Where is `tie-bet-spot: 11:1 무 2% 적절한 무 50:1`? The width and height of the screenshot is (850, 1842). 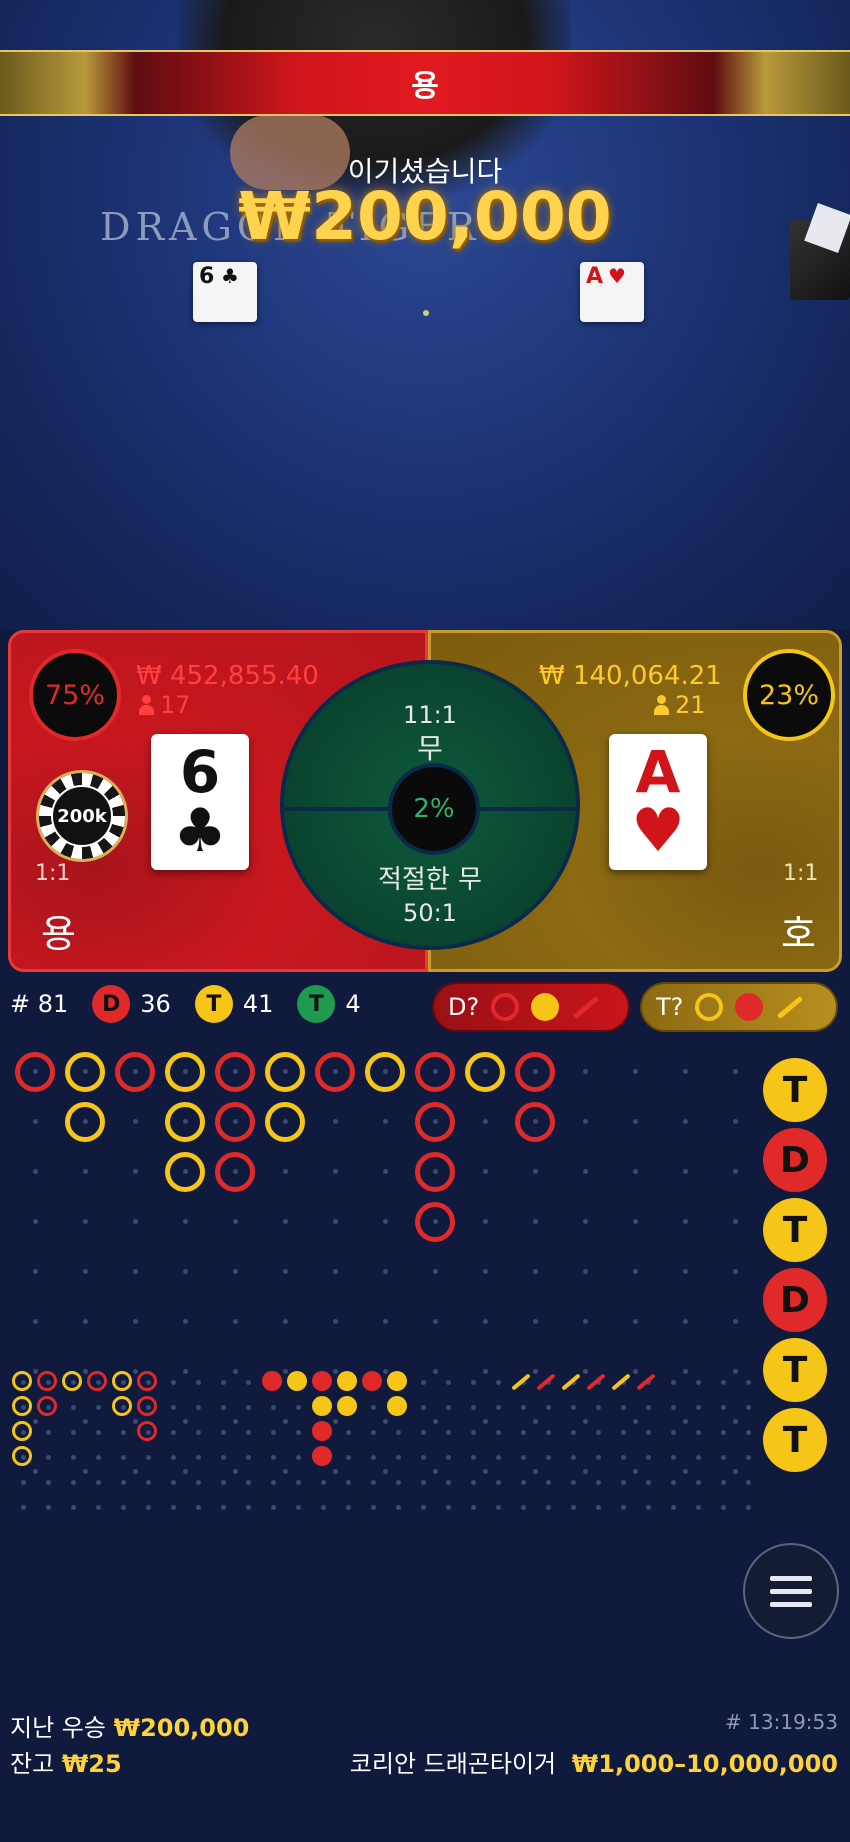
tie-bet-spot: 11:1 무 2% 적절한 무 50:1 is located at coordinates (430, 805).